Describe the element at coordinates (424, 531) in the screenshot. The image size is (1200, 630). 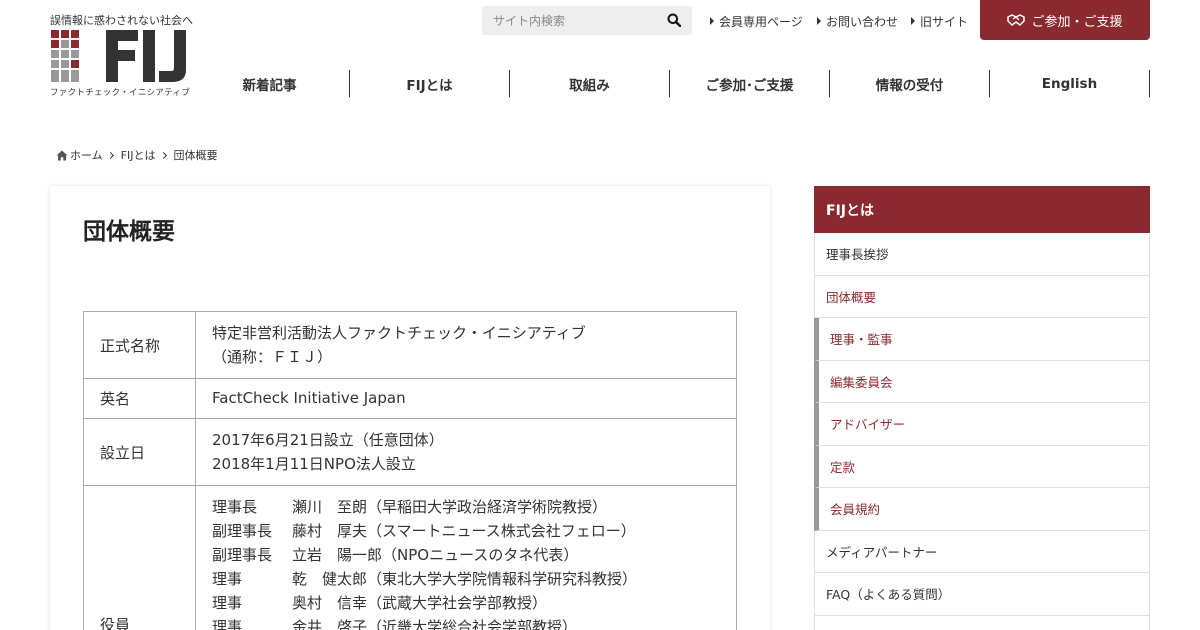
I see `officer-entry: 副理事長 藤村 厚夫（スマートニュース株式会社フェロー）` at that location.